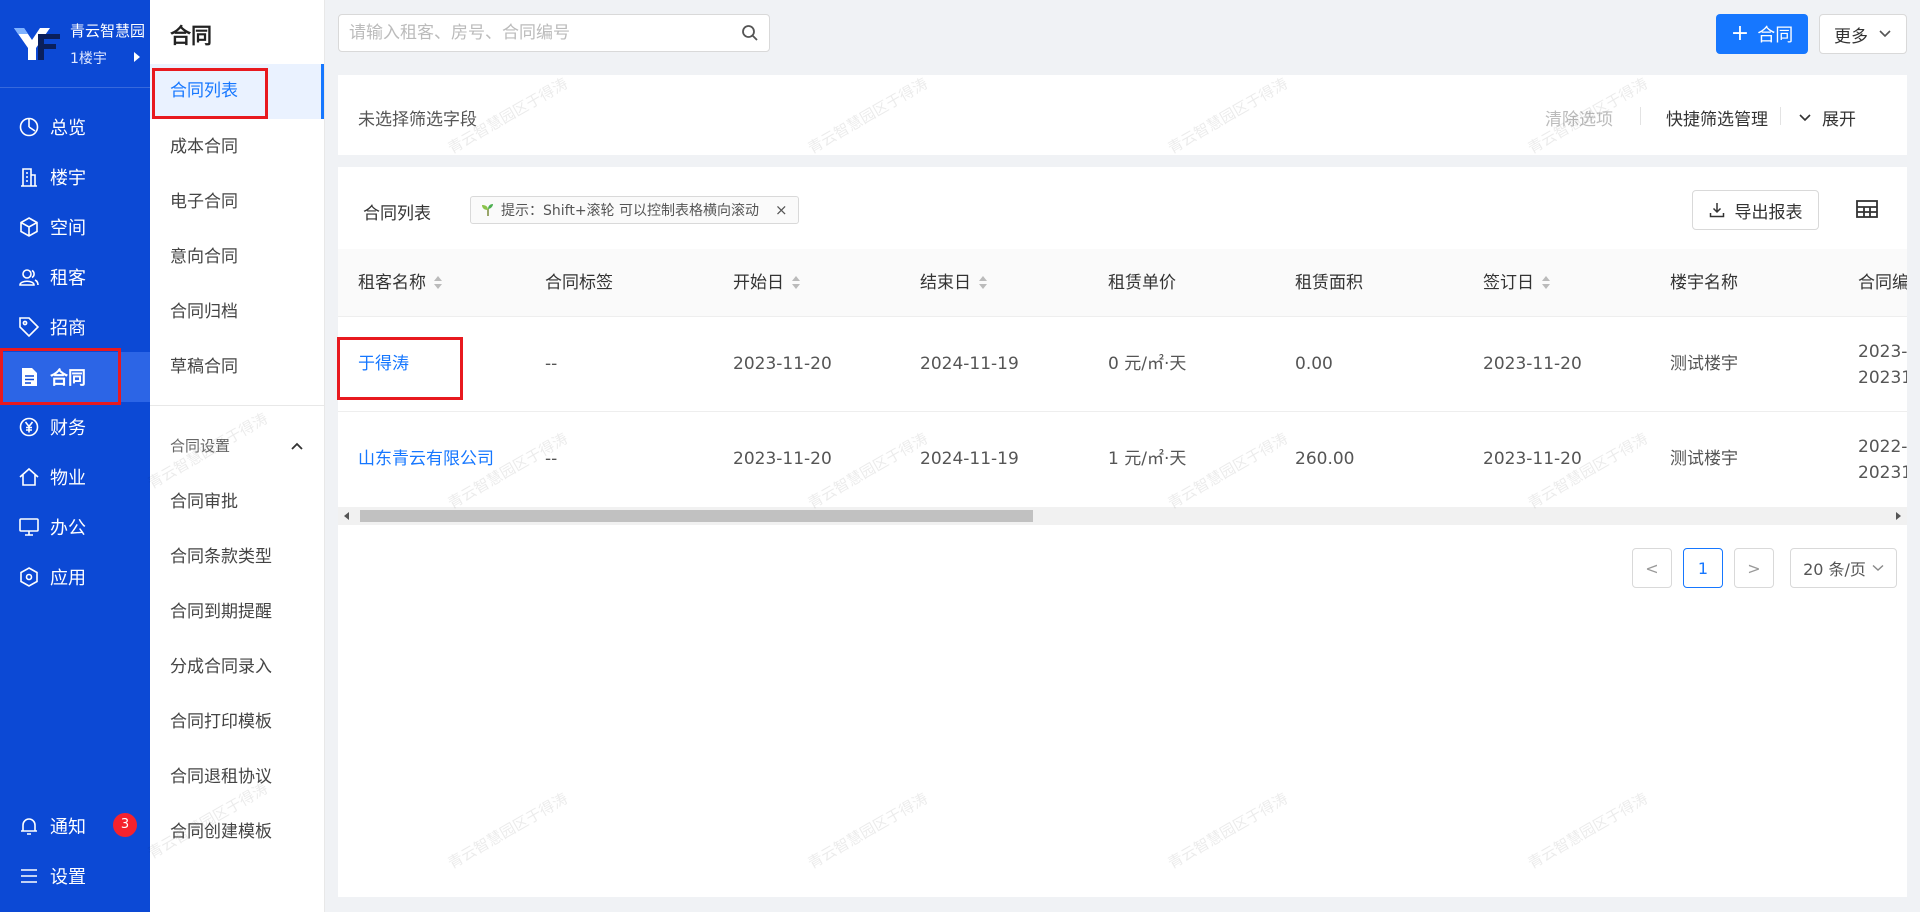 This screenshot has width=1920, height=912. I want to click on scroll-right-icon, so click(1898, 516).